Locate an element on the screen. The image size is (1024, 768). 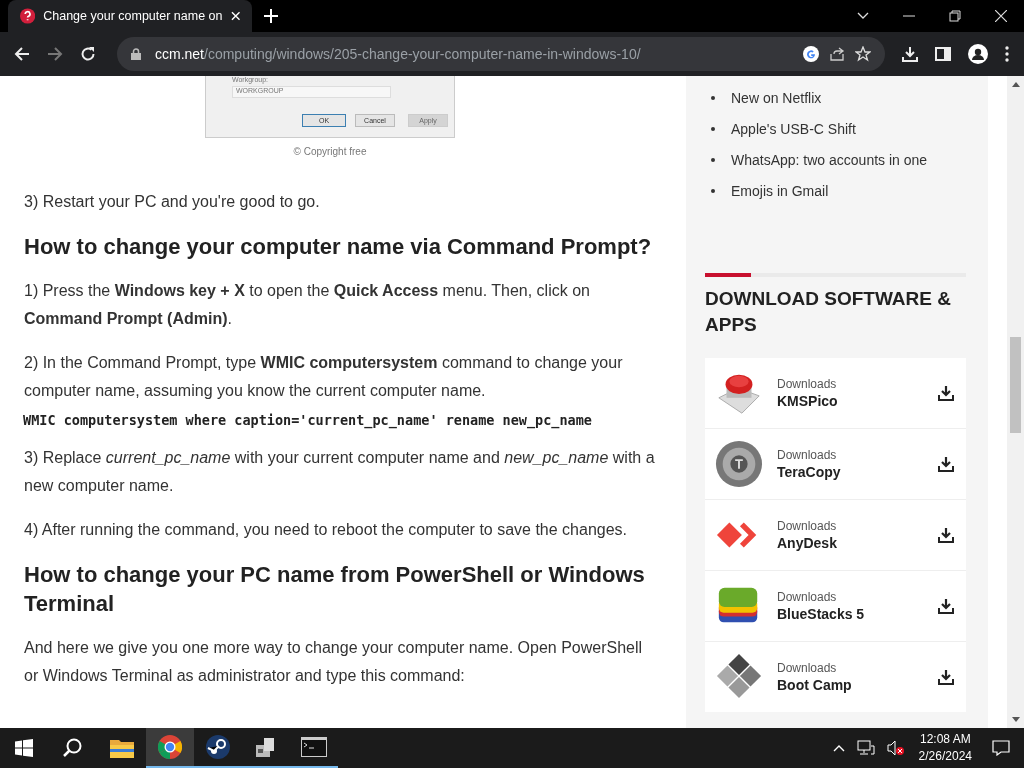
windows-start-icon is located at coordinates (24, 748).